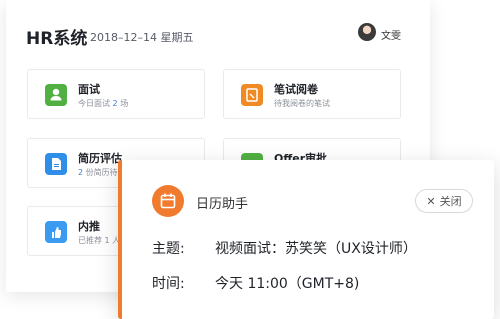  I want to click on card-subtitle: 2 份简历待, so click(98, 172).